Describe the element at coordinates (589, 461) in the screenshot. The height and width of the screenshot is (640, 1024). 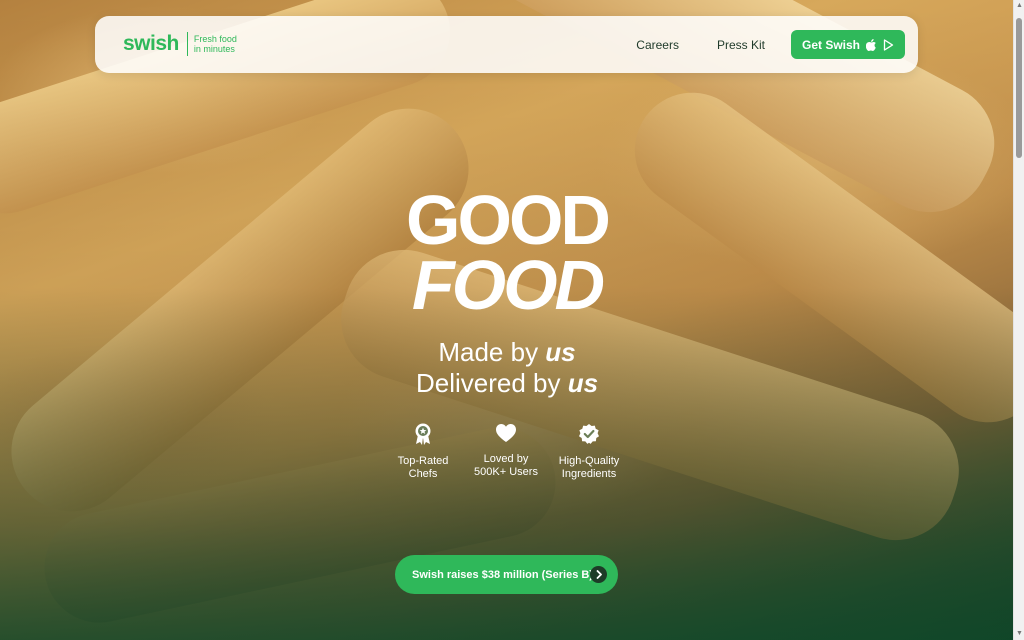
I see `feature-3-line1: High-Quality` at that location.